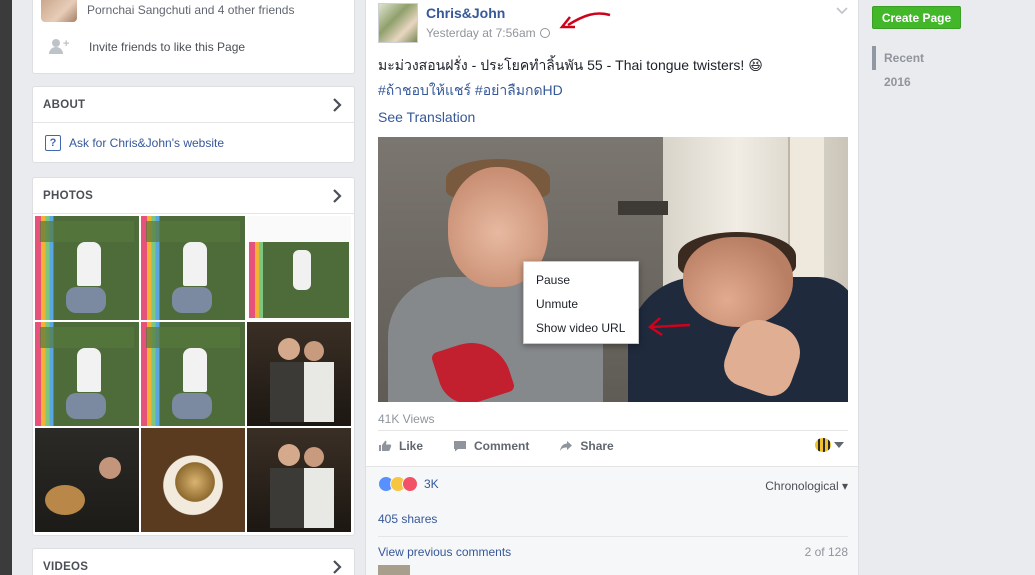  Describe the element at coordinates (398, 23) in the screenshot. I see `author-avatar` at that location.